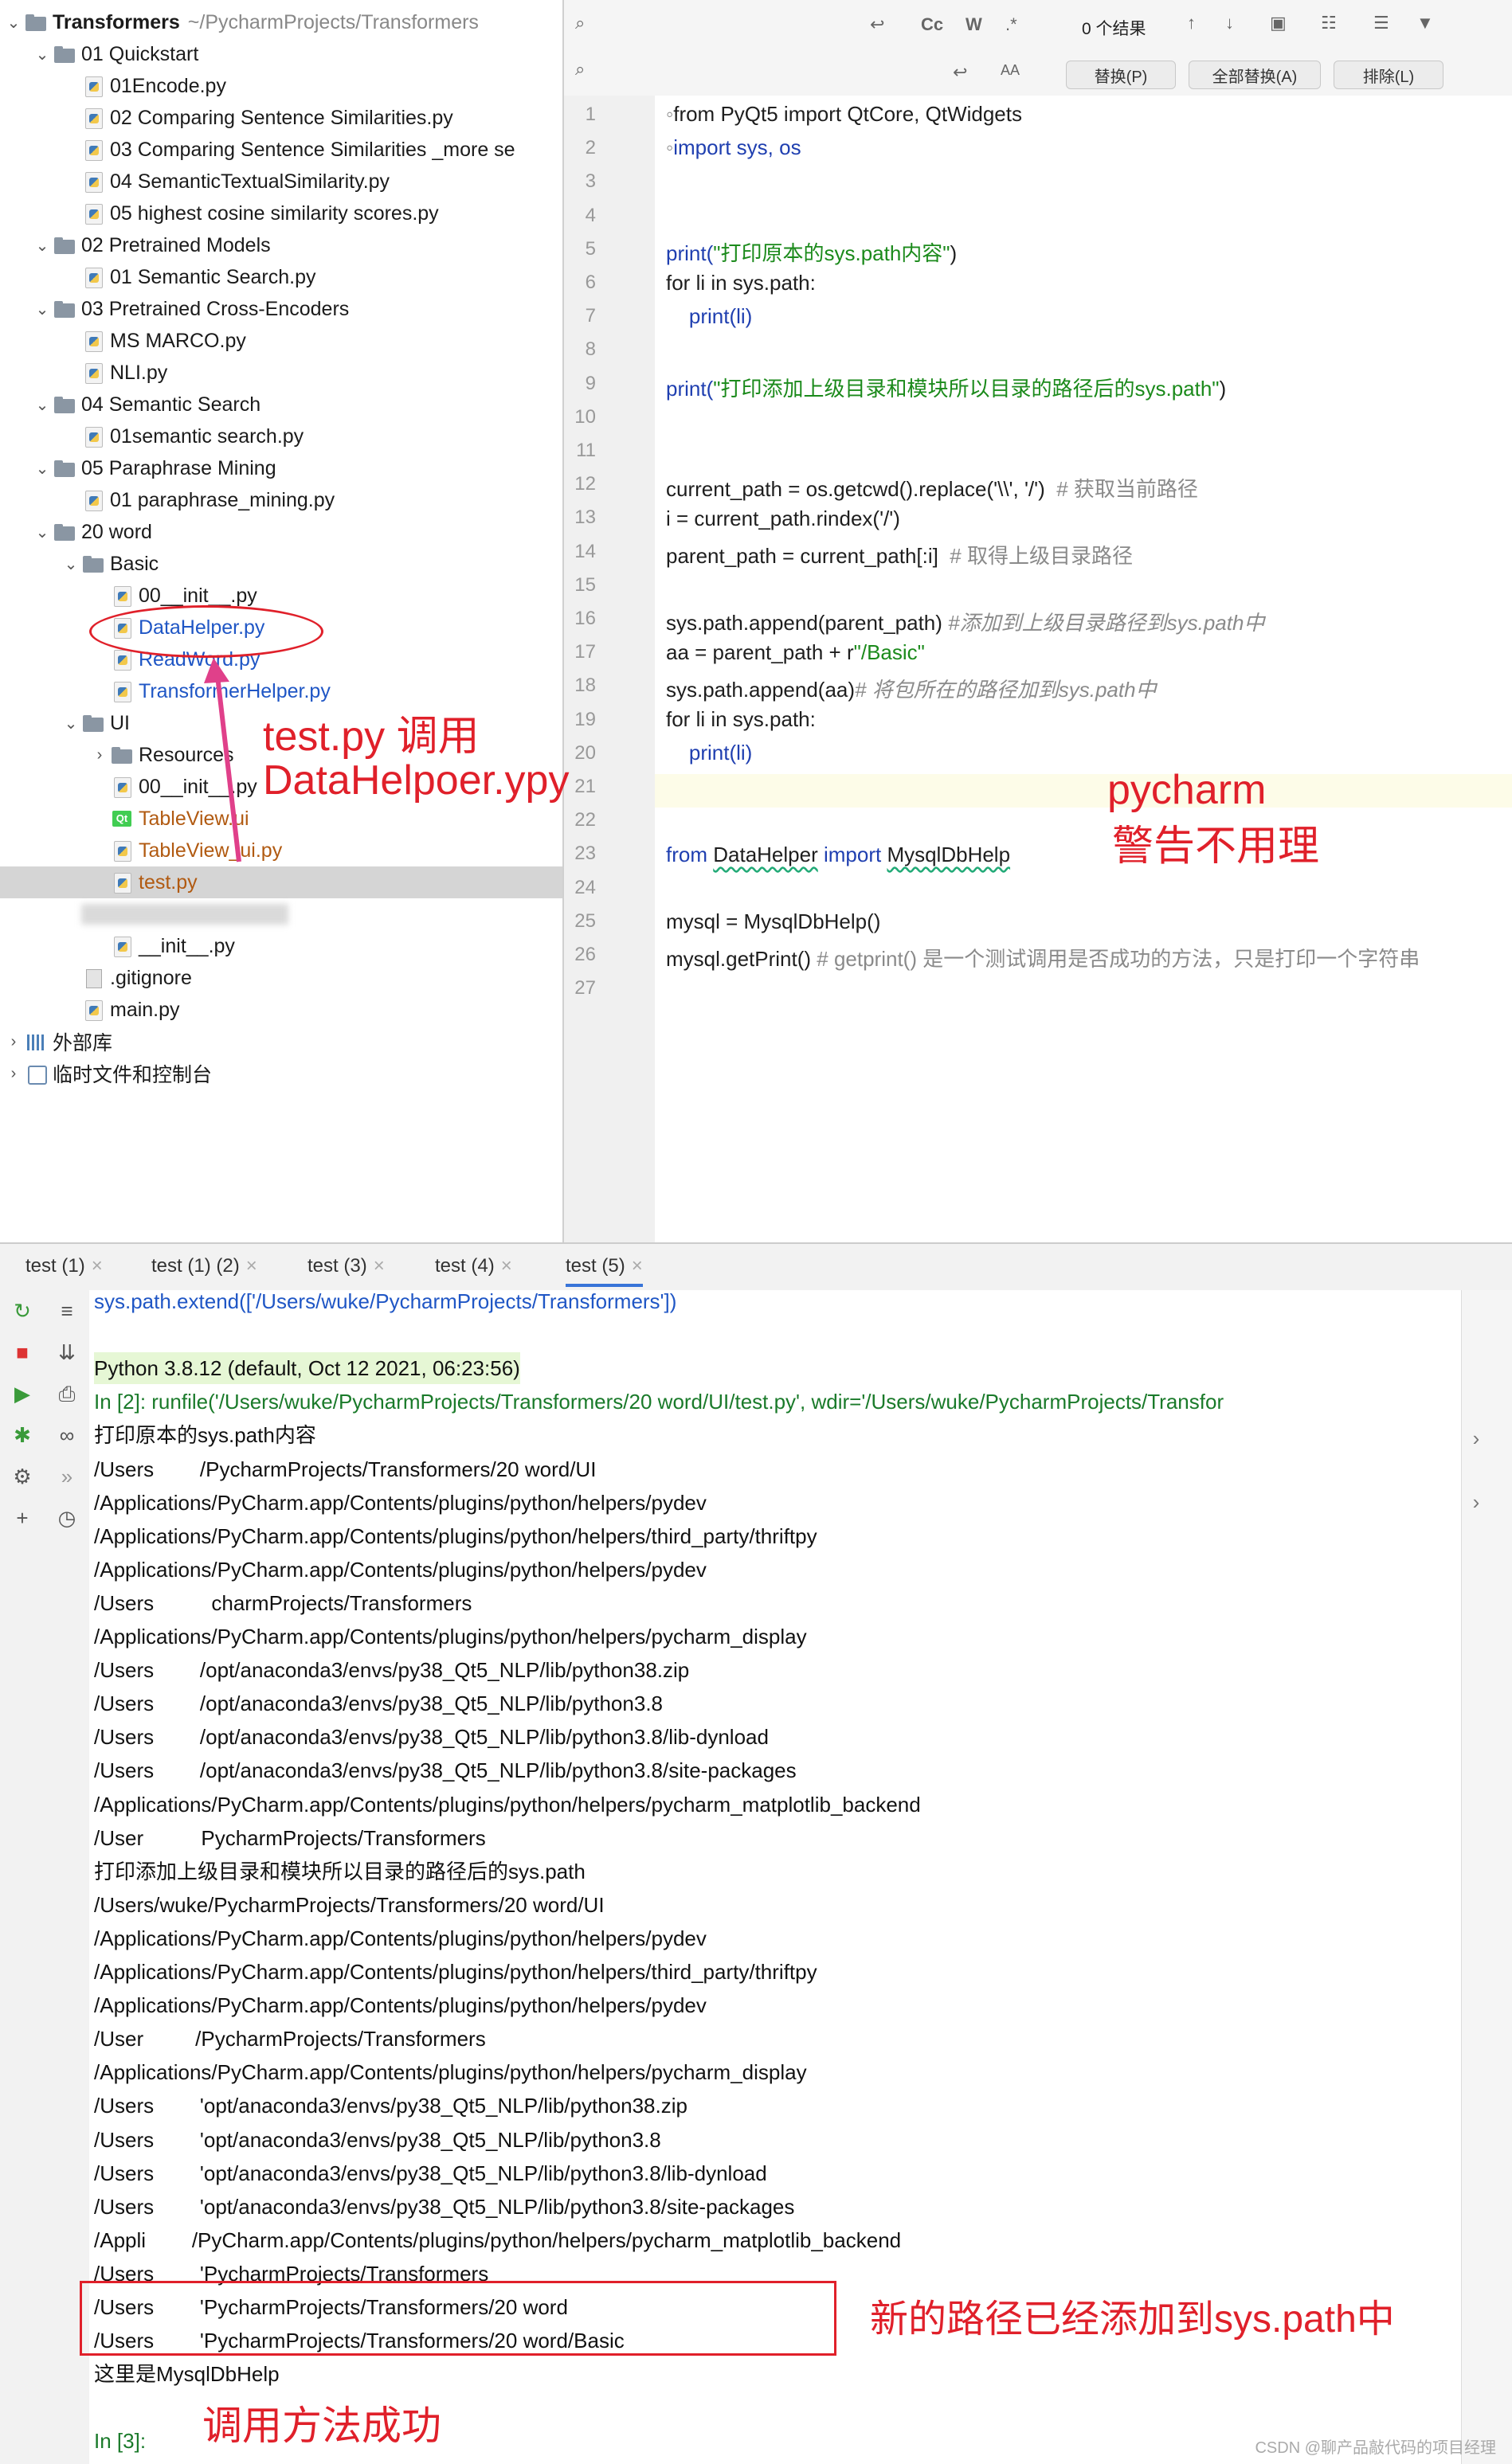  What do you see at coordinates (1216, 846) in the screenshot?
I see `annotation-warning-ignore: 警告不用理` at bounding box center [1216, 846].